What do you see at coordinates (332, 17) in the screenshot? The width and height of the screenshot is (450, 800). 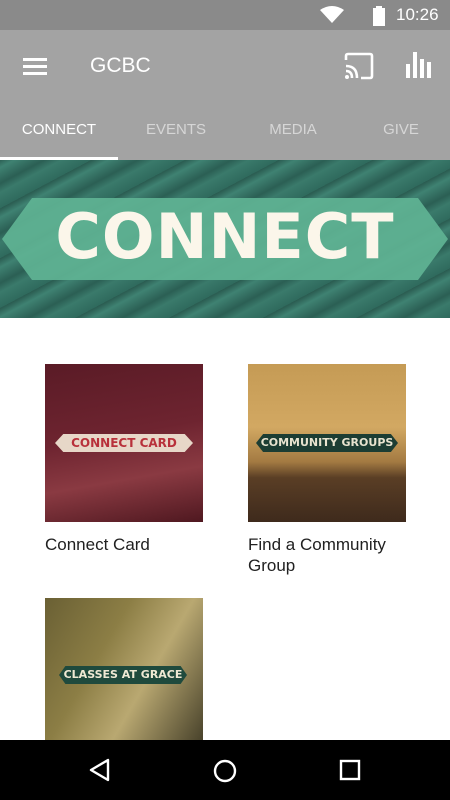 I see `wifi-icon` at bounding box center [332, 17].